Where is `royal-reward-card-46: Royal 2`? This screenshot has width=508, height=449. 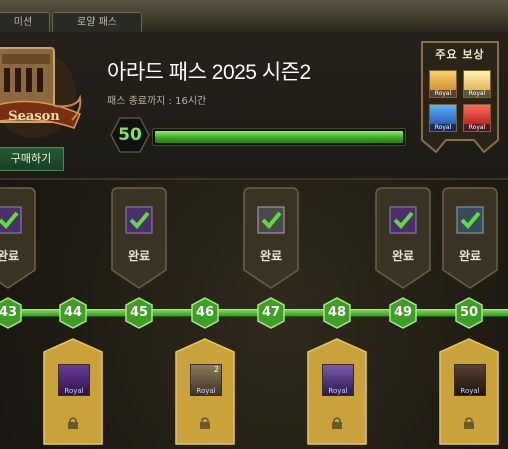
royal-reward-card-46: Royal 2 is located at coordinates (205, 392).